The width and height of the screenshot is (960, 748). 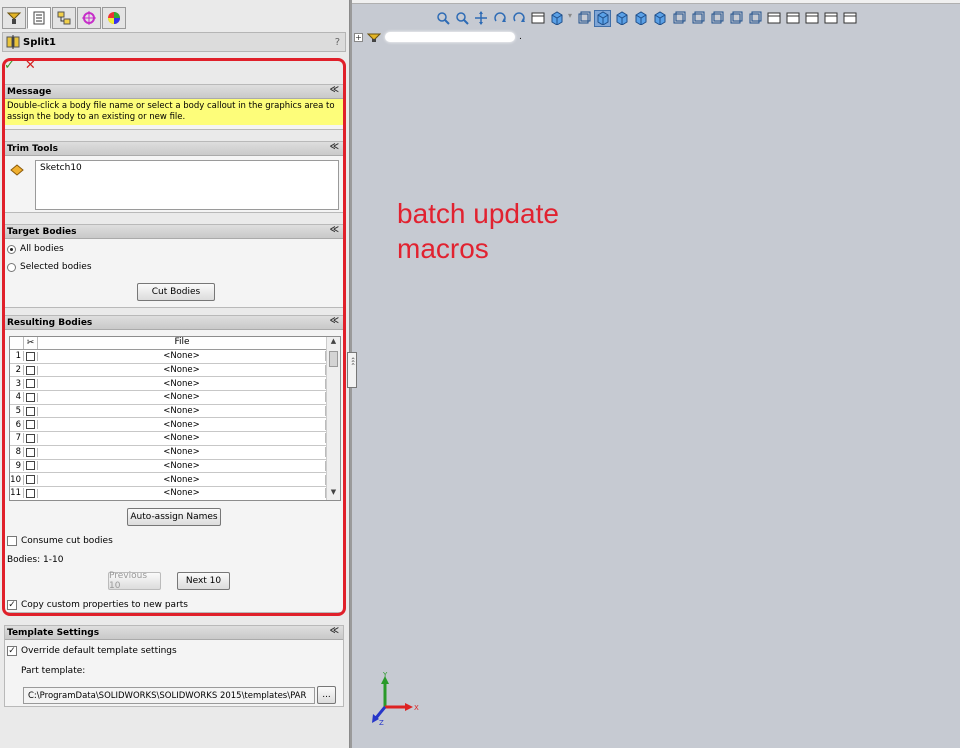 What do you see at coordinates (14, 18) in the screenshot?
I see `feature-manager-tab` at bounding box center [14, 18].